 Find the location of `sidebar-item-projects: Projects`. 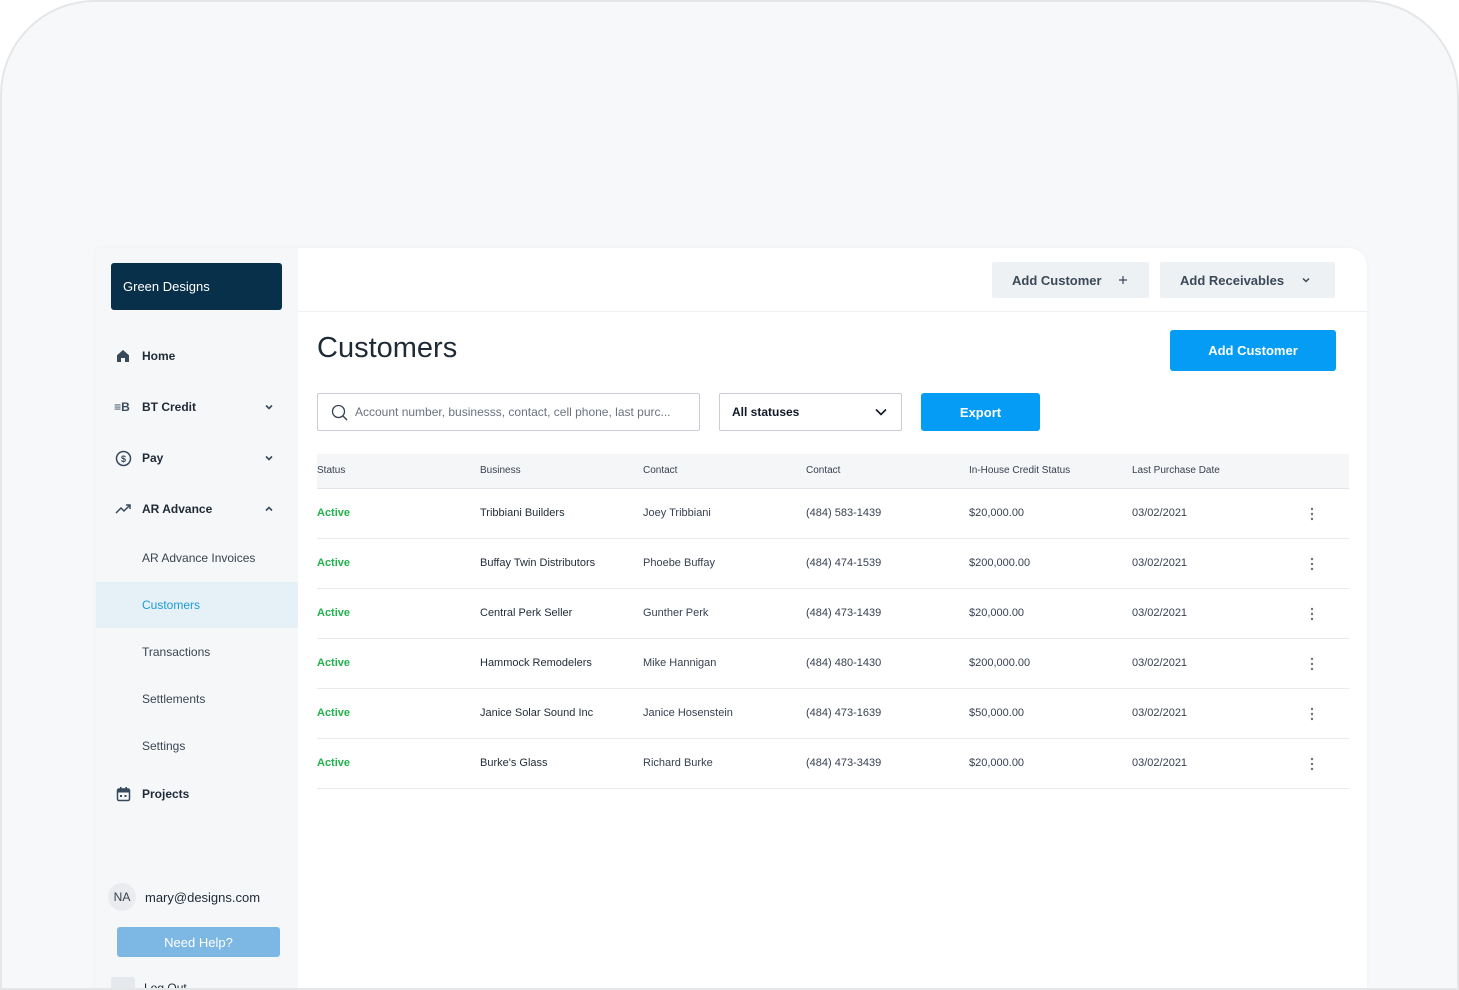

sidebar-item-projects: Projects is located at coordinates (197, 794).